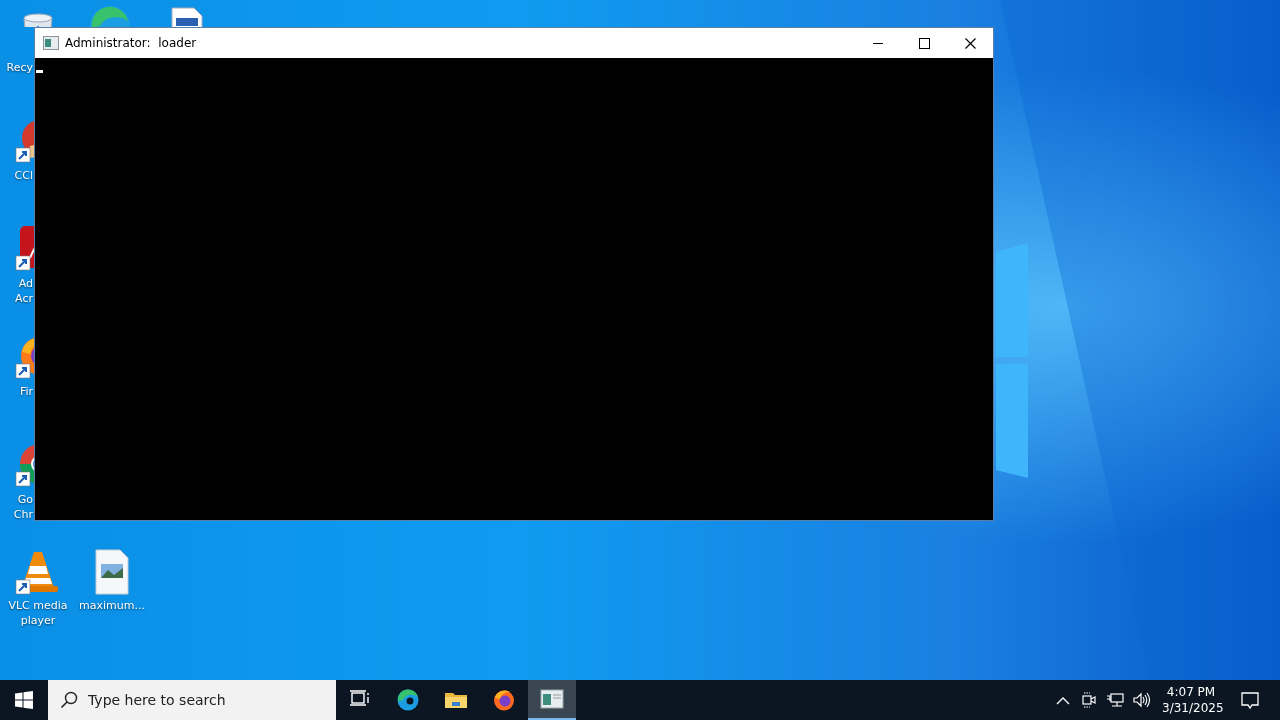 The image size is (1280, 720). Describe the element at coordinates (970, 43) in the screenshot. I see `close-icon` at that location.